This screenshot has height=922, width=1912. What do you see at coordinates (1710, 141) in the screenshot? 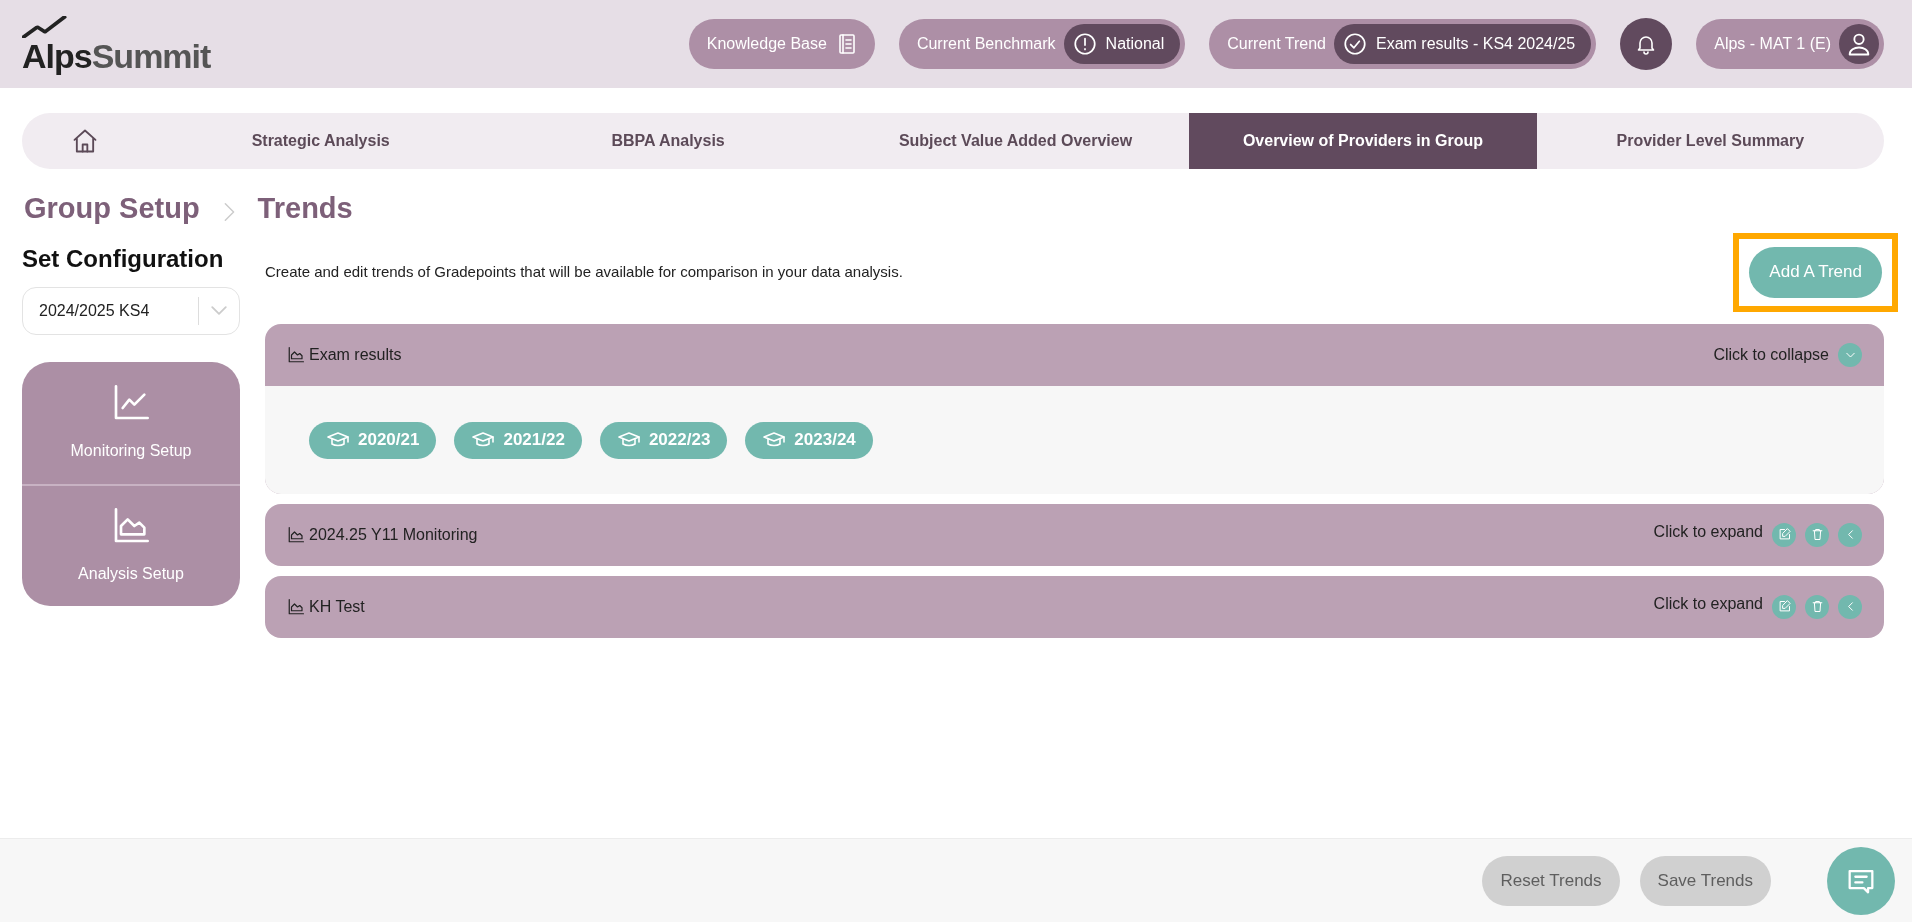
I see `nav-tab: Provider Level Summary` at bounding box center [1710, 141].